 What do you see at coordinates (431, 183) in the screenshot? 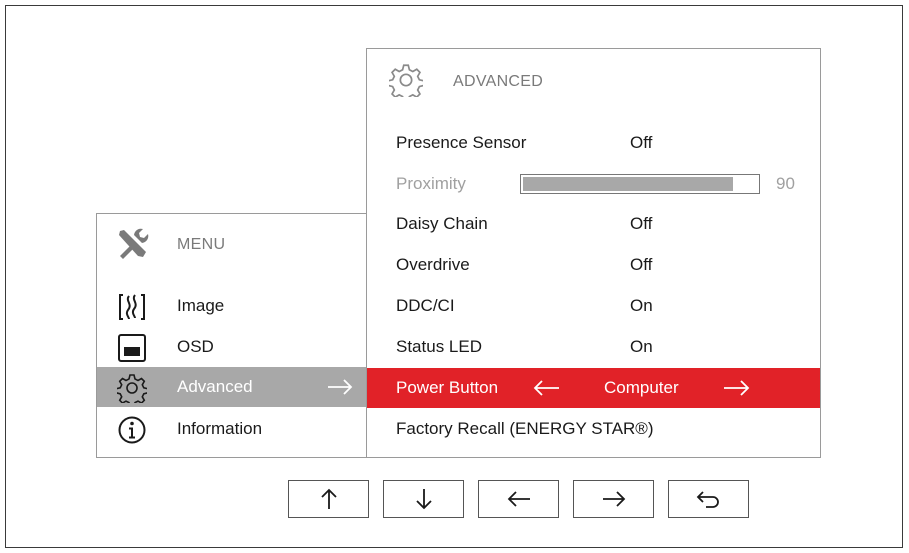
I see `row-label: Proximity` at bounding box center [431, 183].